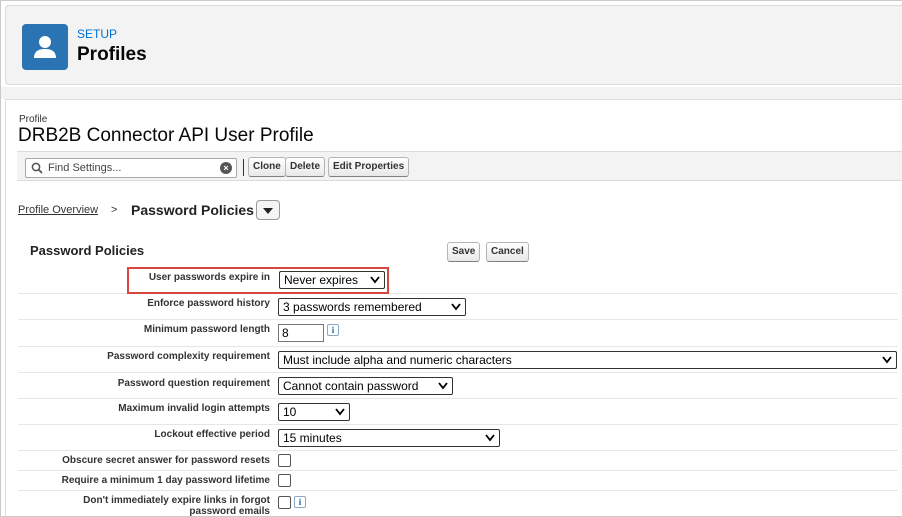 The width and height of the screenshot is (902, 517). I want to click on cancel-button: Cancel, so click(507, 252).